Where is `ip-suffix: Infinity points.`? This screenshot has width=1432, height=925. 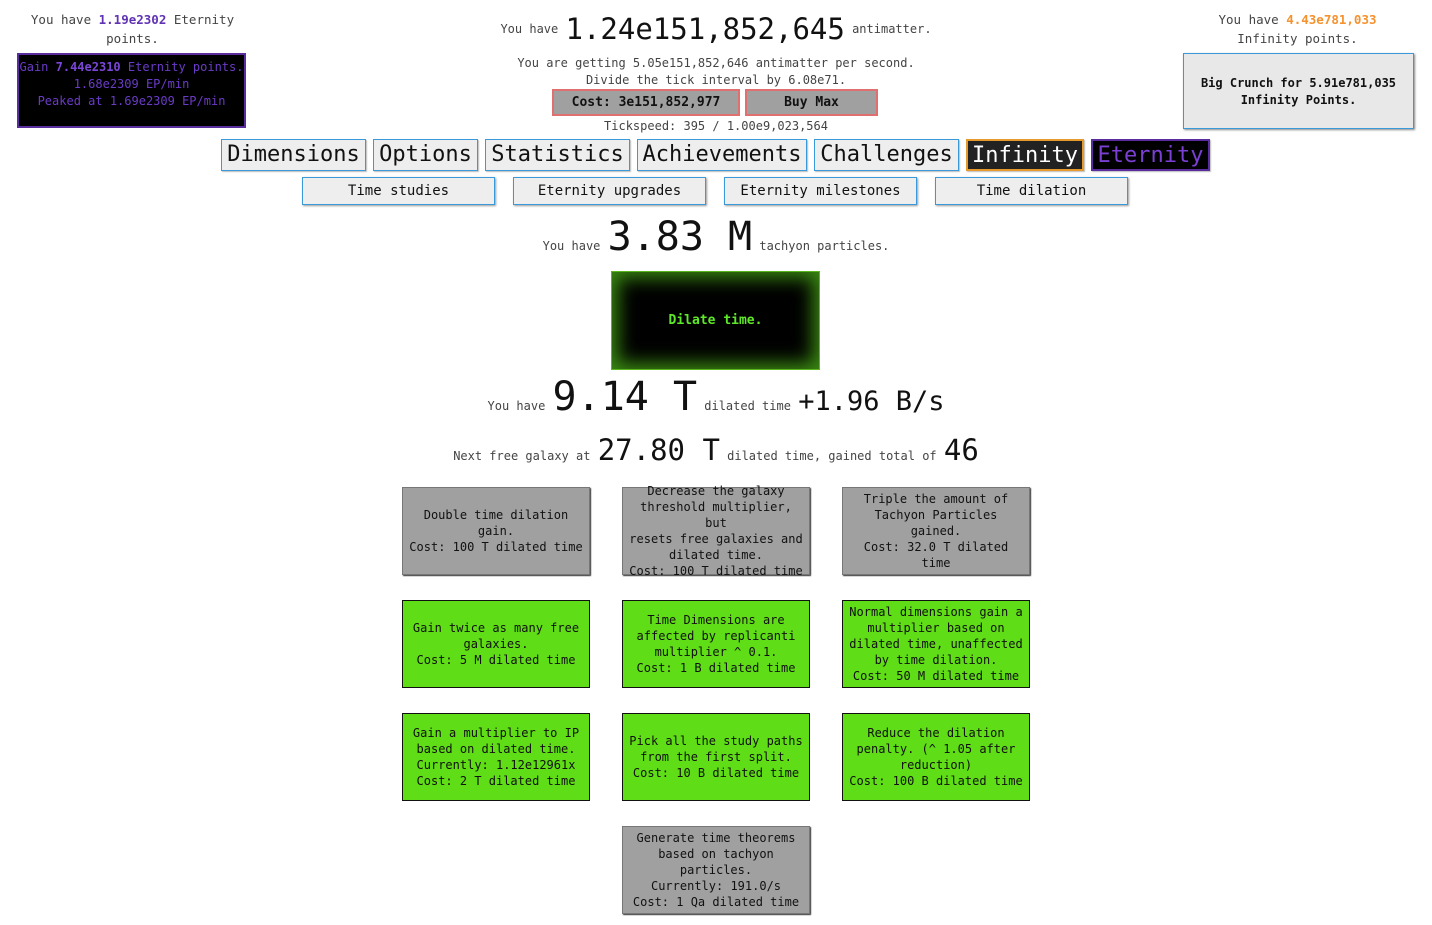
ip-suffix: Infinity points. is located at coordinates (1297, 38).